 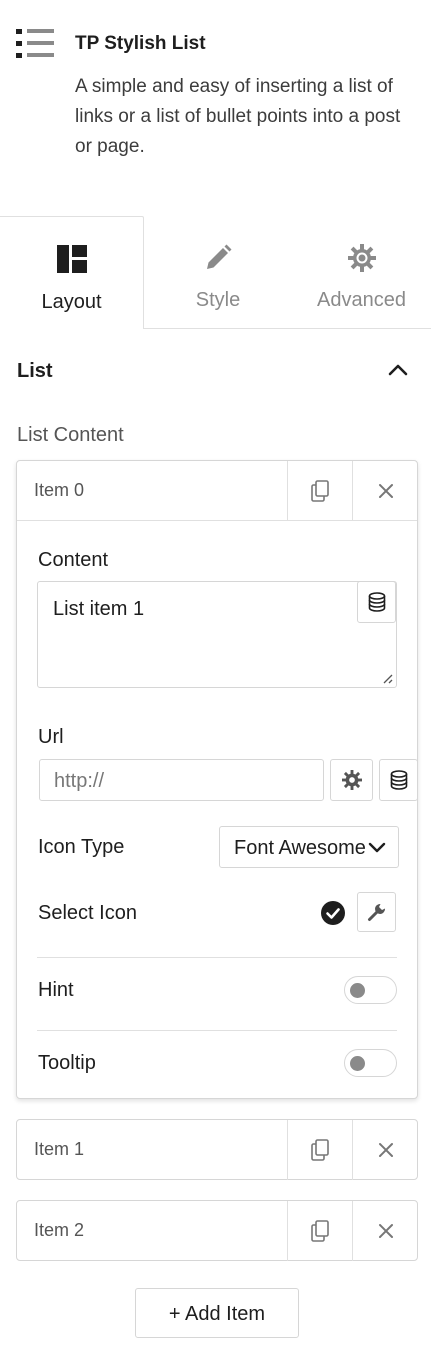 I want to click on repeater-item-title: Item 2, so click(x=59, y=1230).